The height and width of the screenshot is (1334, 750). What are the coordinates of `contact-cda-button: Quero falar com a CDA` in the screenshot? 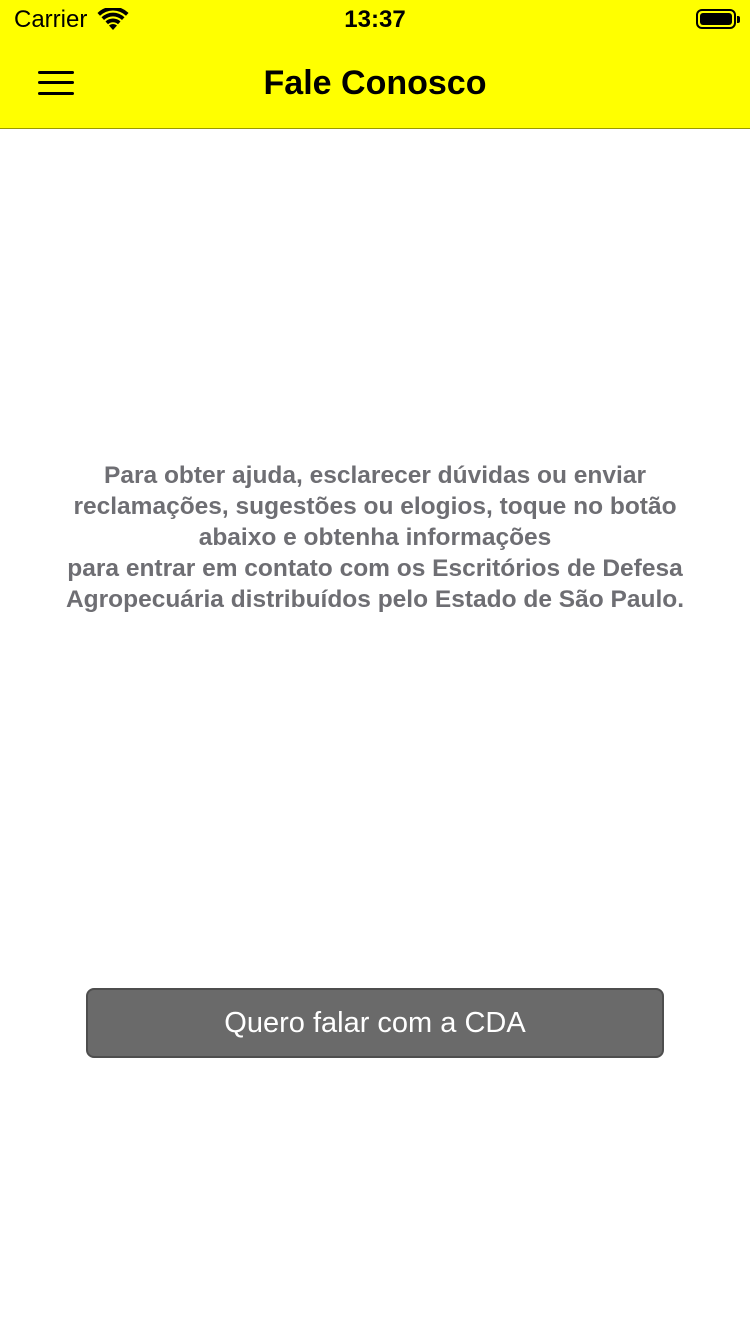 It's located at (375, 1023).